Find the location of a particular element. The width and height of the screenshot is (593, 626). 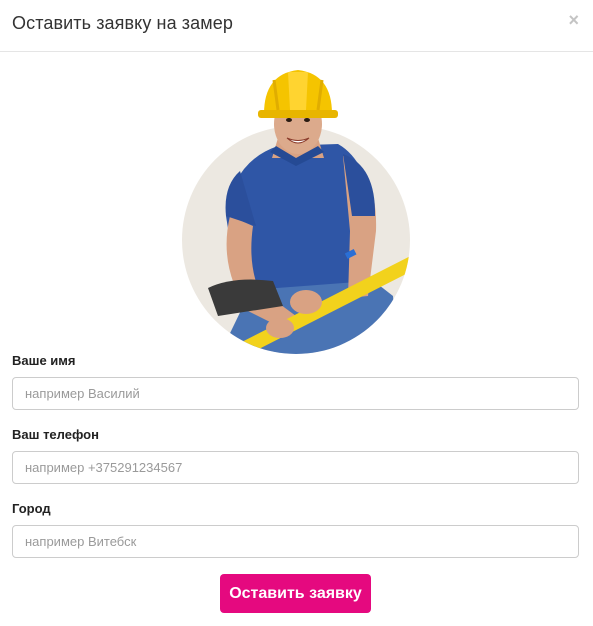

name-field-label: Ваше имя is located at coordinates (44, 360).